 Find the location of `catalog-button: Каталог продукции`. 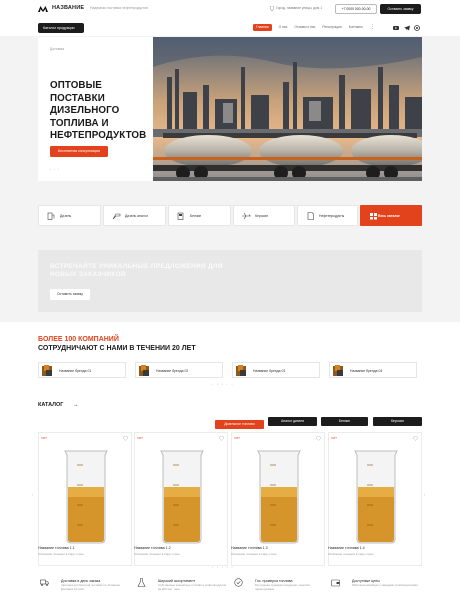

catalog-button: Каталог продукции is located at coordinates (61, 28).